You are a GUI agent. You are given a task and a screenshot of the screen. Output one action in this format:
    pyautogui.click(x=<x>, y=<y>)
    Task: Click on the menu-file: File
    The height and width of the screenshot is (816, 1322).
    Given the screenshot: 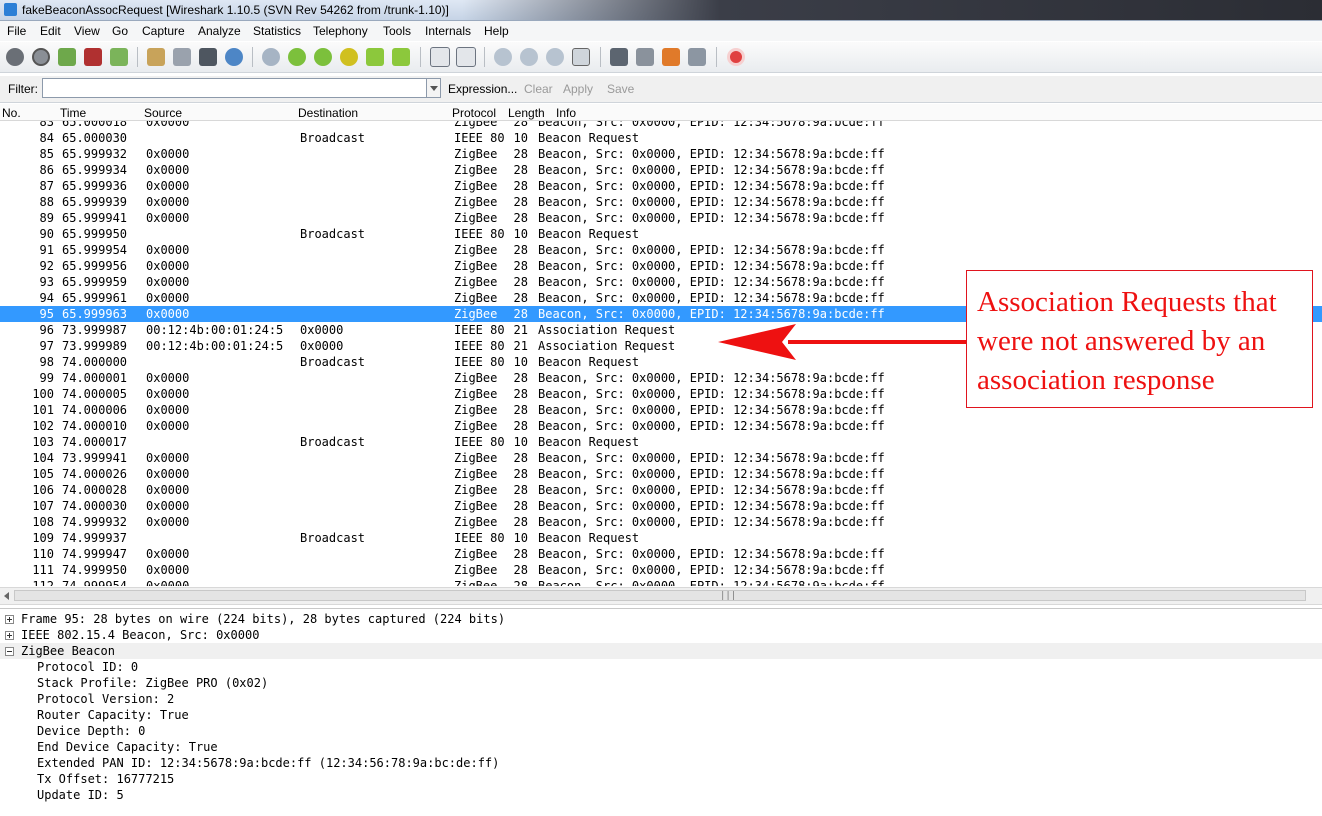 What is the action you would take?
    pyautogui.click(x=16, y=31)
    